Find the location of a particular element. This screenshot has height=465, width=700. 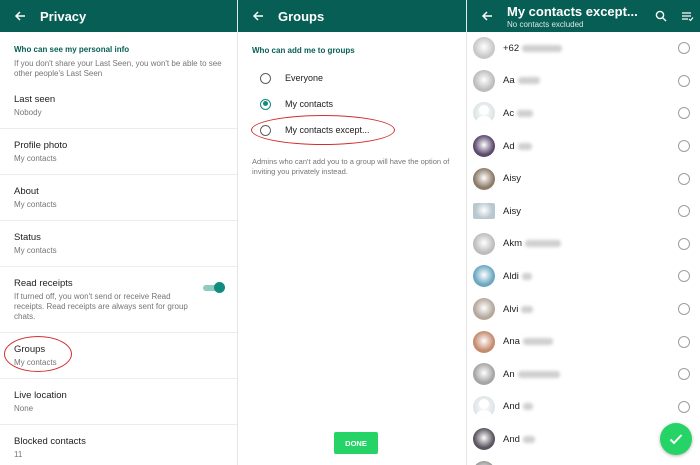

item-label: Read receipts is located at coordinates (43, 283).